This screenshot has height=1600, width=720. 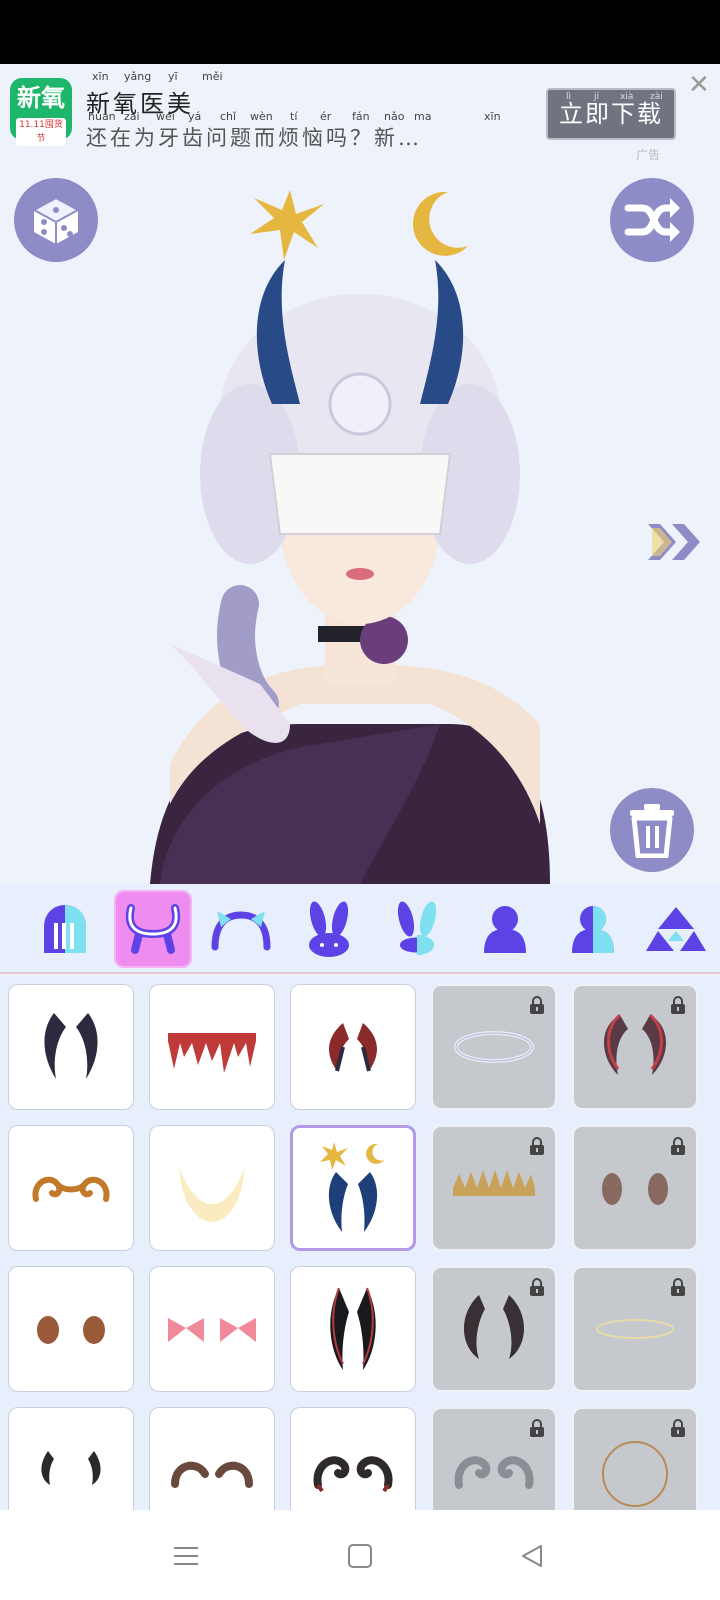 I want to click on next-button, so click(x=676, y=544).